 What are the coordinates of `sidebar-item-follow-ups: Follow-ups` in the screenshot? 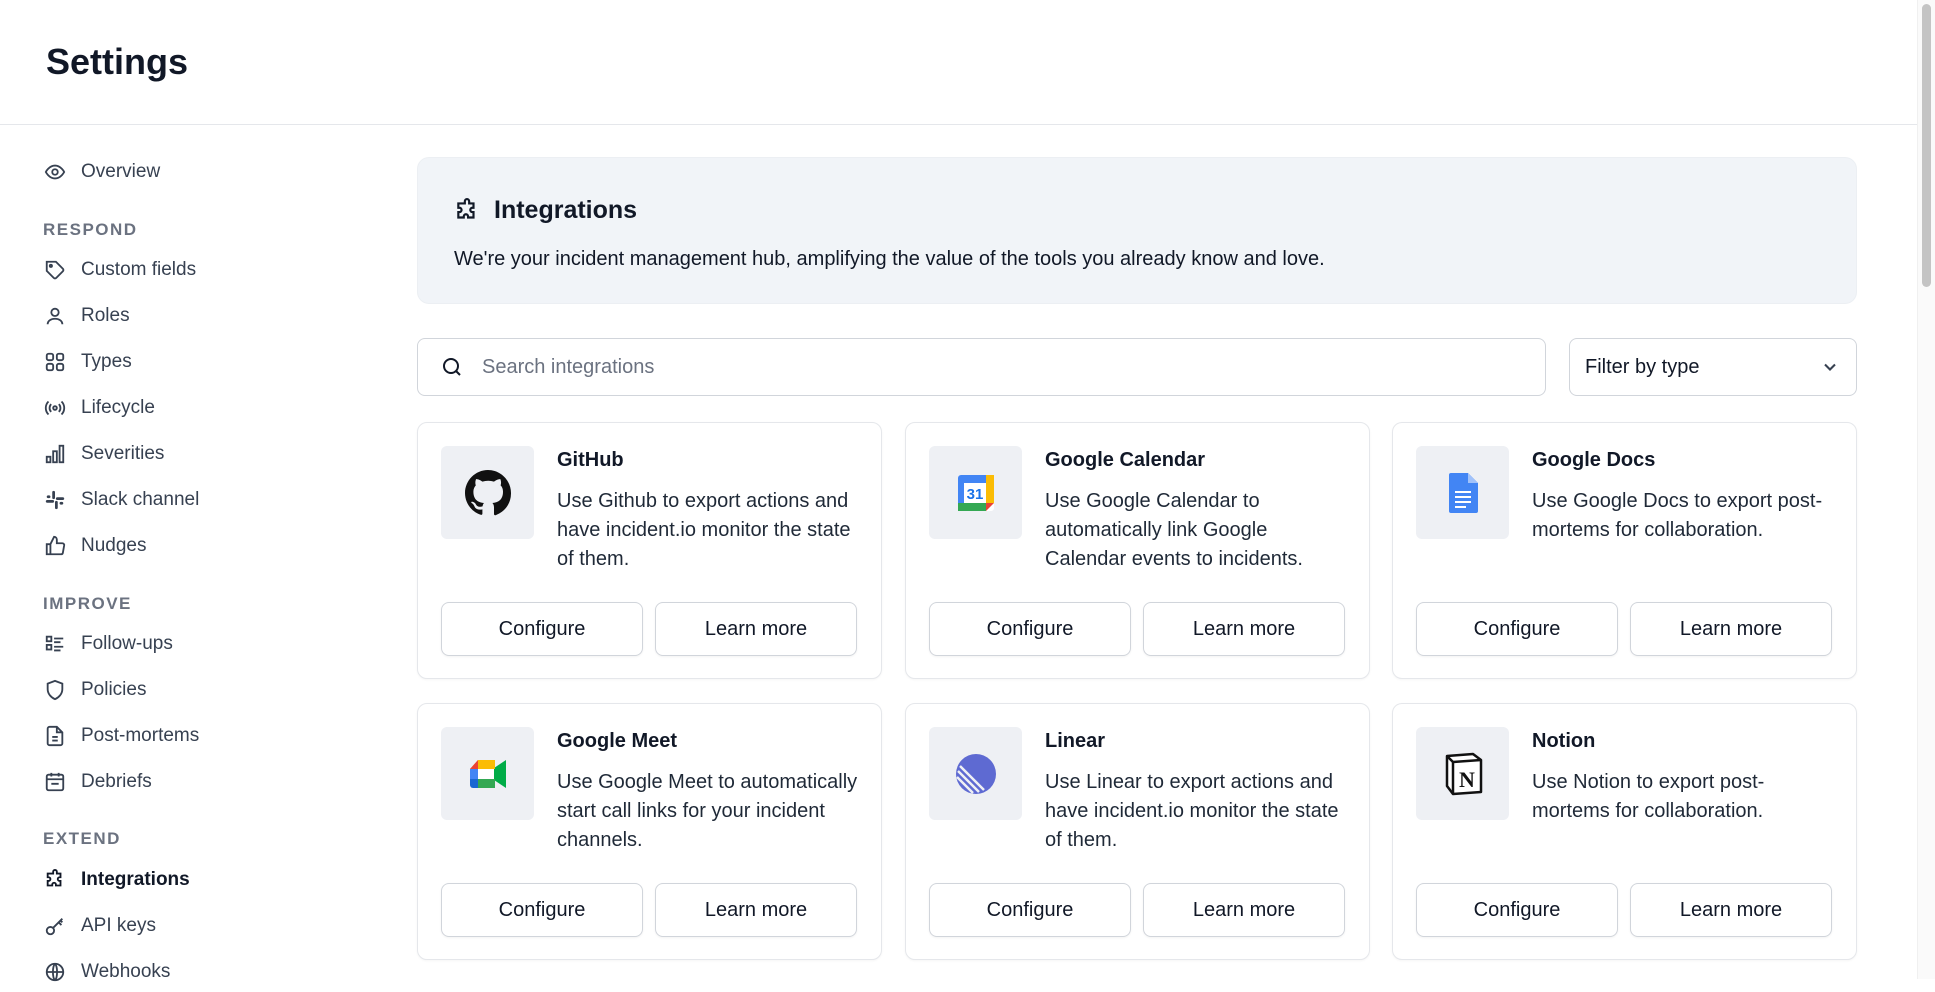 It's located at (193, 644).